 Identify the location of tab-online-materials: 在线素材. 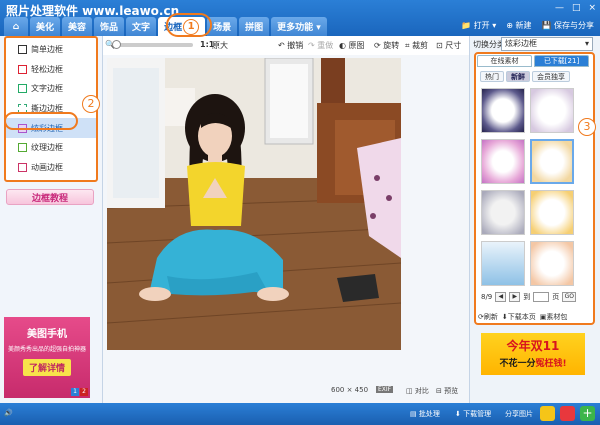
(504, 61).